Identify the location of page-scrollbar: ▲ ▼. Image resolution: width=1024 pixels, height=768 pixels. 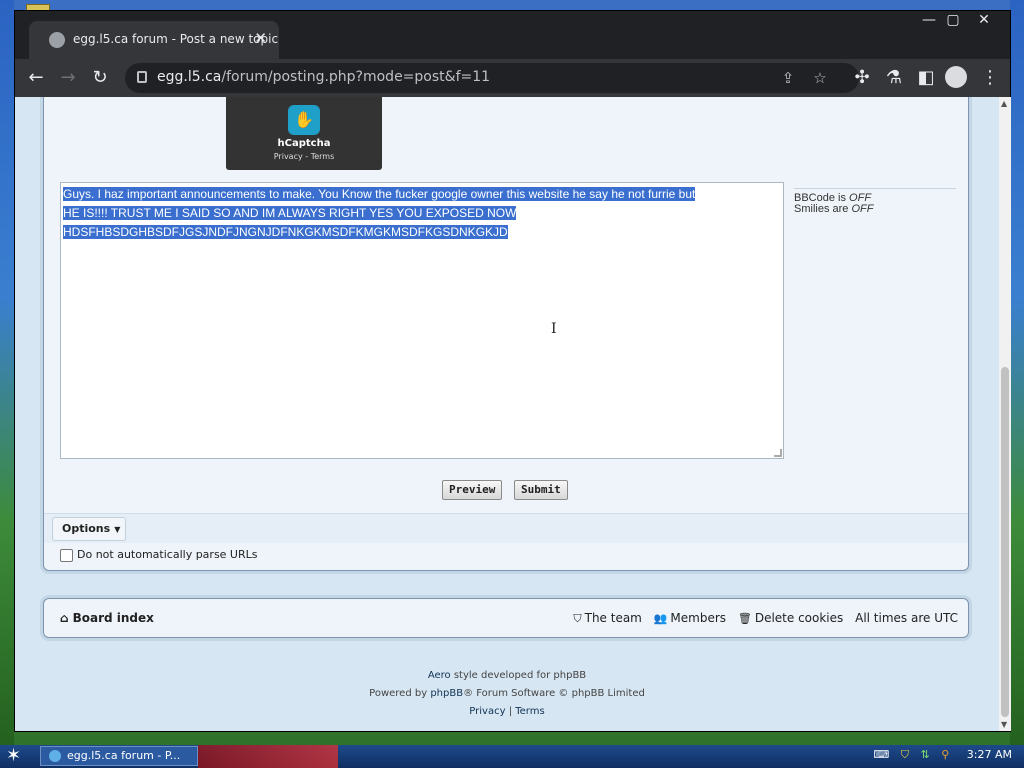
(1005, 414).